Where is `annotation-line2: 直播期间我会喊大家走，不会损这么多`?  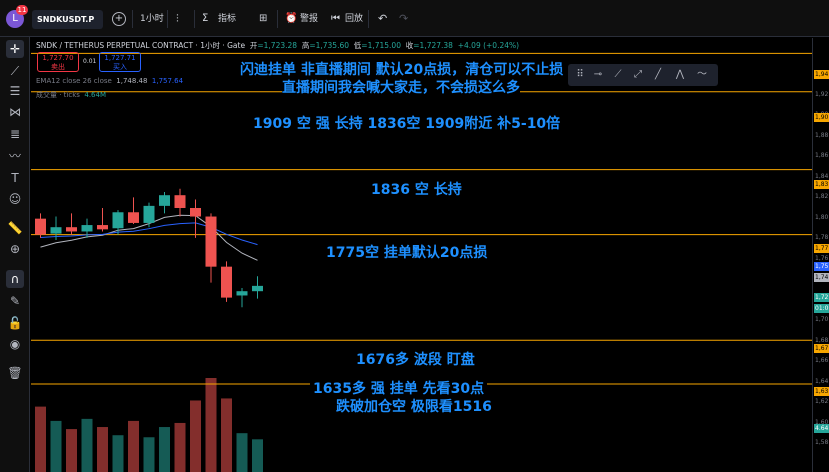 annotation-line2: 直播期间我会喊大家走，不会损这么多 is located at coordinates (401, 87).